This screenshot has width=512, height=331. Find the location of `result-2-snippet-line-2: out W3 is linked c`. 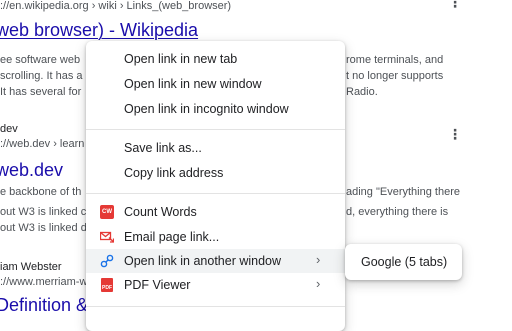

result-2-snippet-line-2: out W3 is linked c is located at coordinates (43, 212).